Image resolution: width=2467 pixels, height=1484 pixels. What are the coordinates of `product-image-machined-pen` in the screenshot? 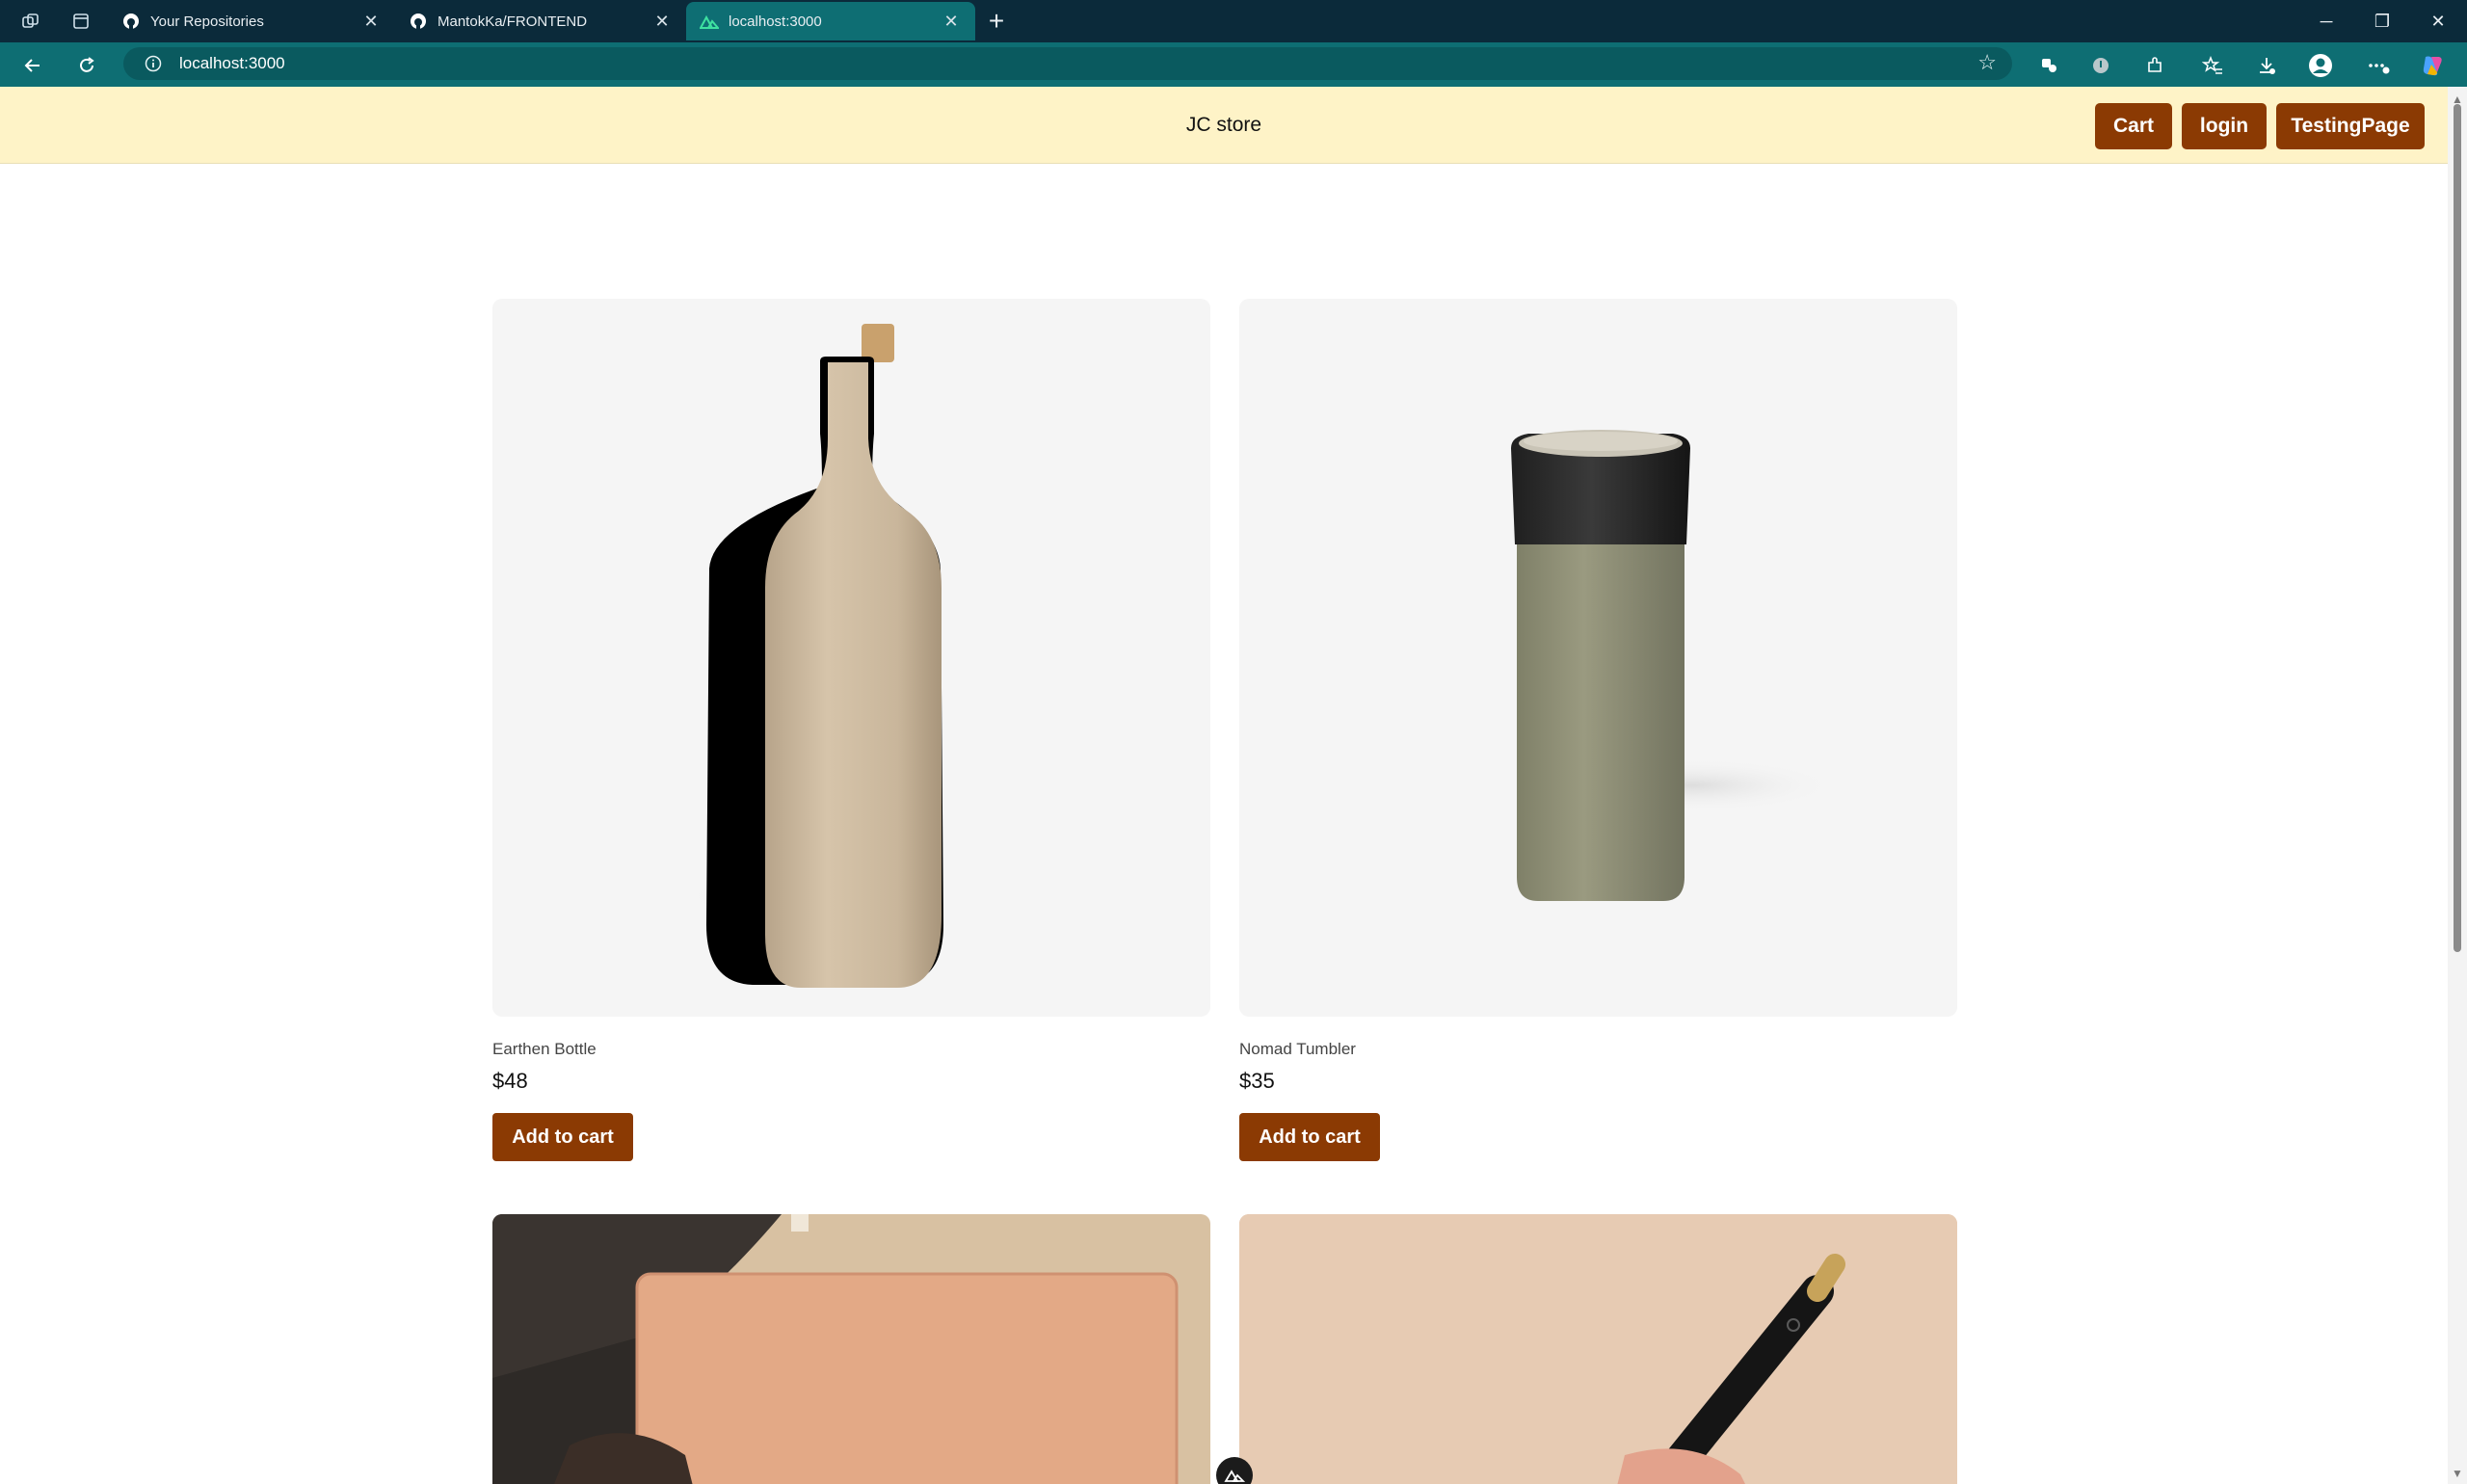 It's located at (1598, 1349).